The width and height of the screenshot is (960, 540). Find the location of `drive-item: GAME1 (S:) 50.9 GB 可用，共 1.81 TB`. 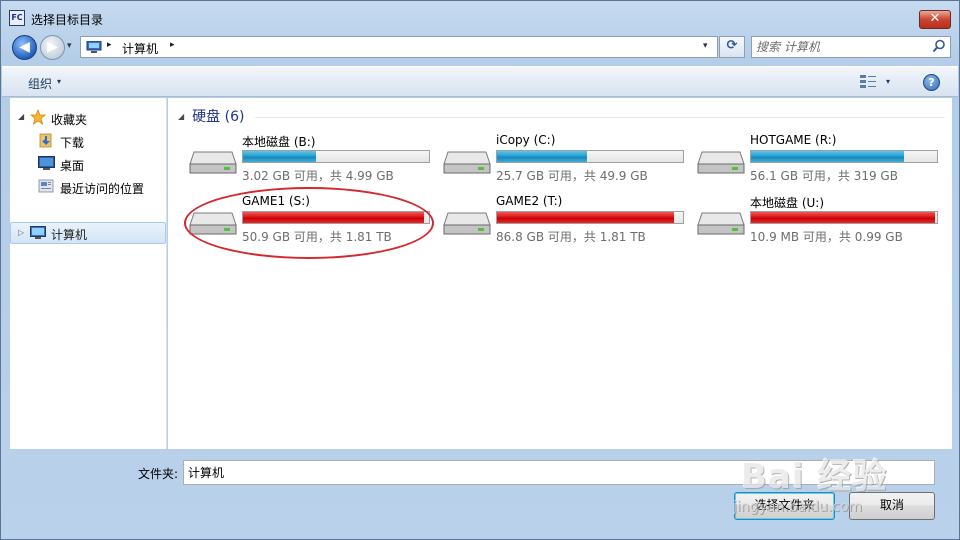

drive-item: GAME1 (S:) 50.9 GB 可用，共 1.81 TB is located at coordinates (313, 221).